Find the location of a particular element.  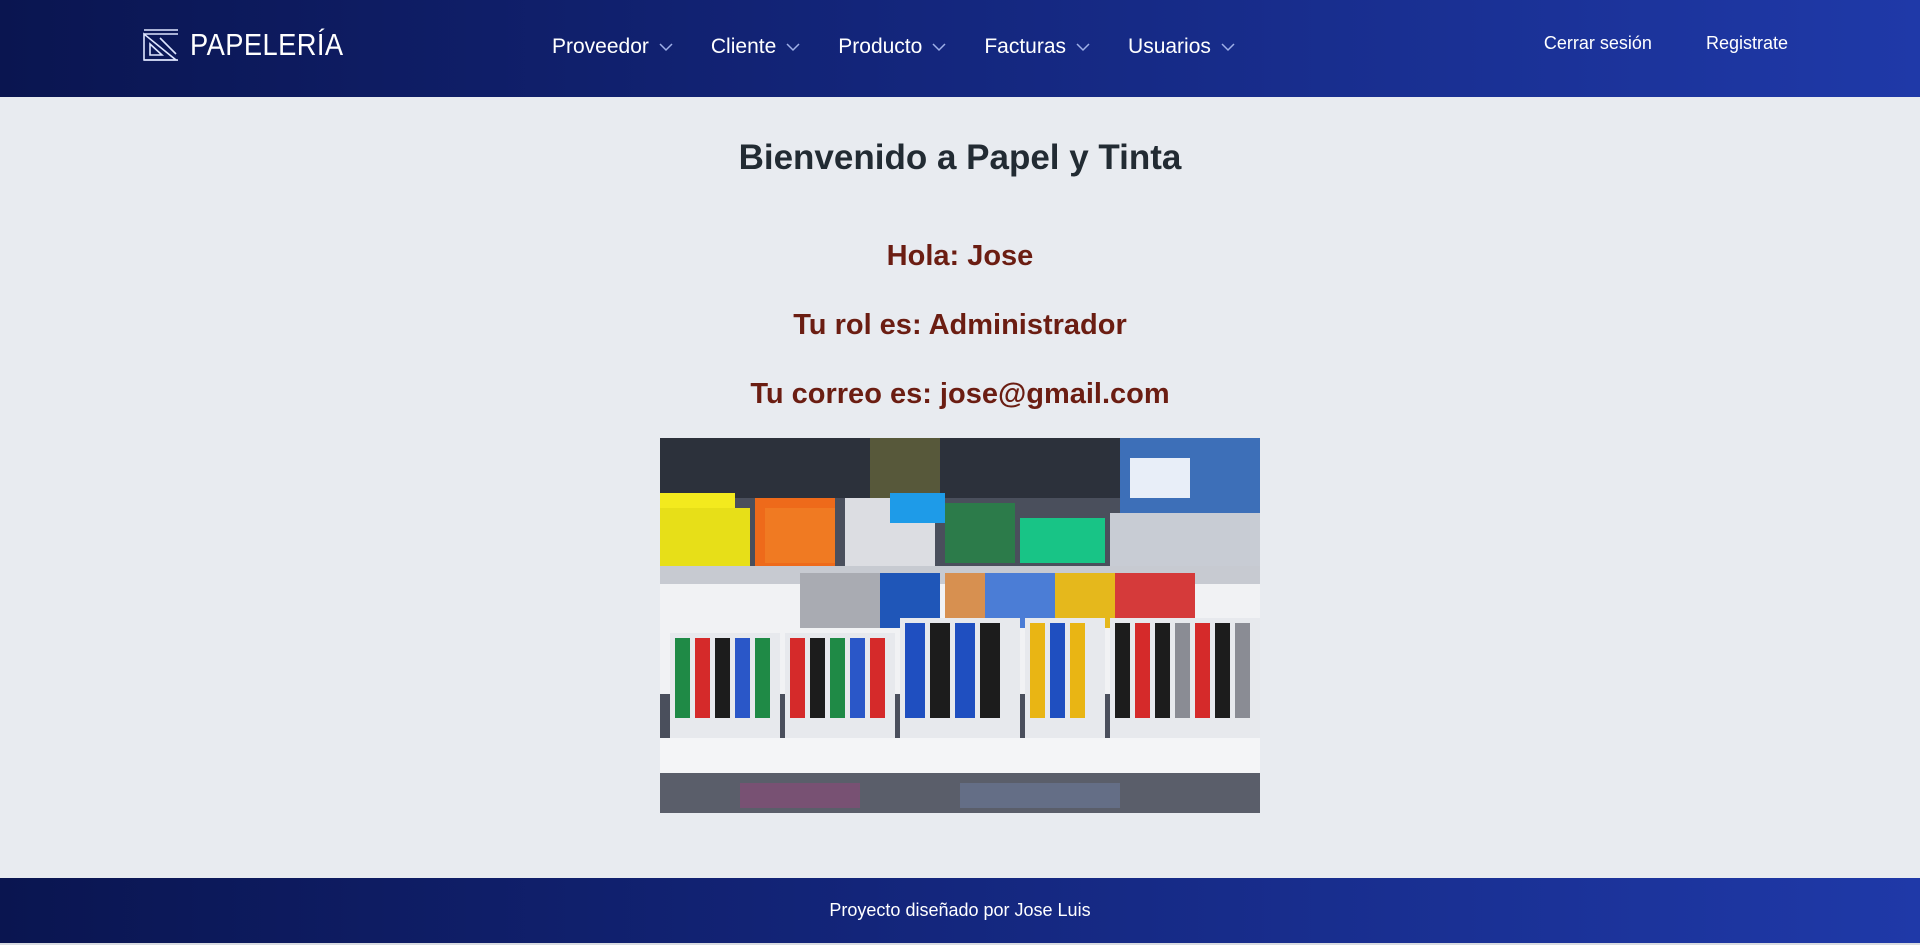

account-links: Cerrar sesión Registrate is located at coordinates (1666, 43).